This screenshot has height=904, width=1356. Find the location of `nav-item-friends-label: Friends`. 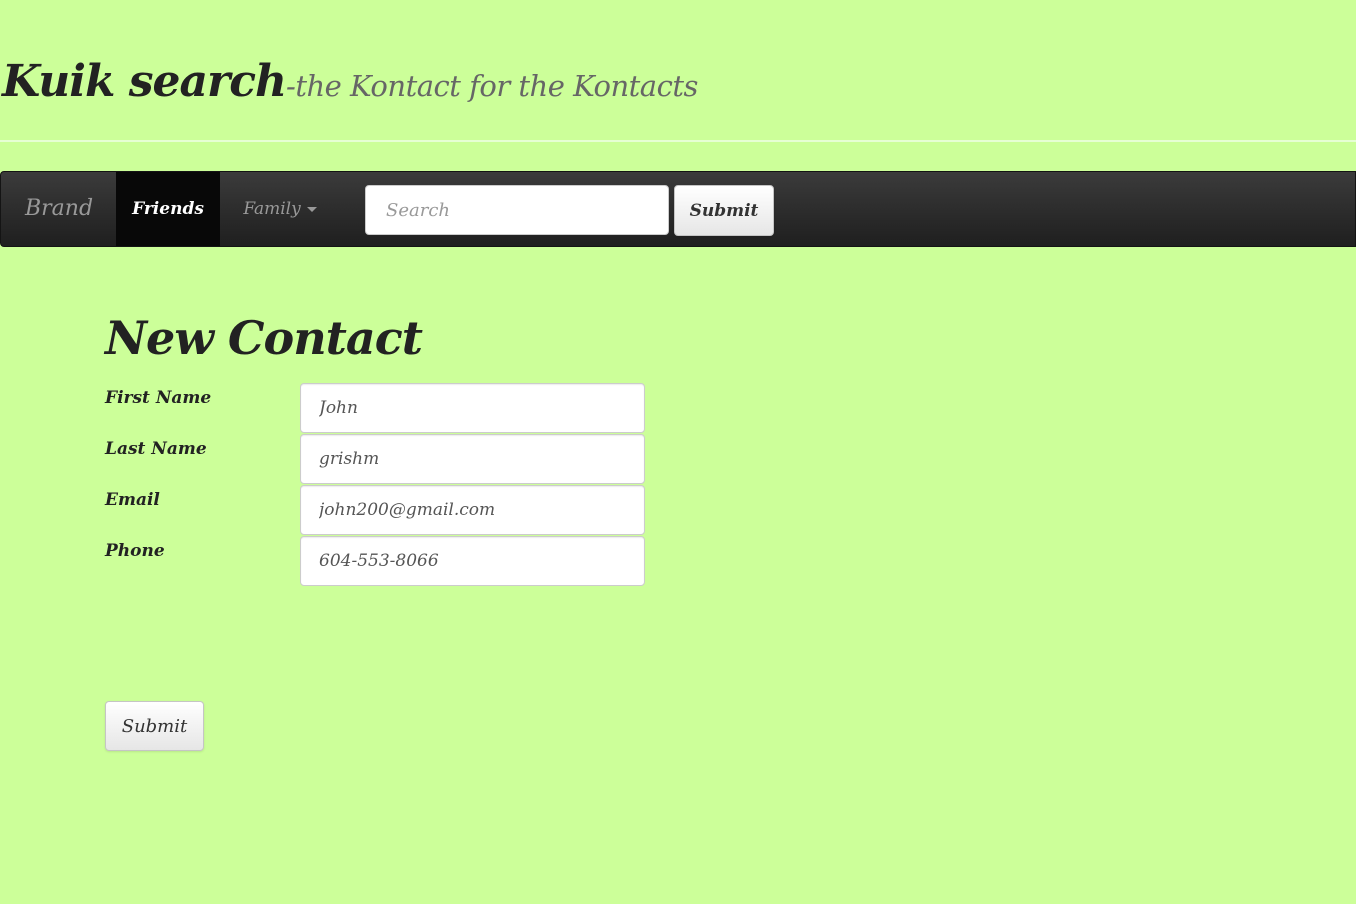

nav-item-friends-label: Friends is located at coordinates (168, 209).